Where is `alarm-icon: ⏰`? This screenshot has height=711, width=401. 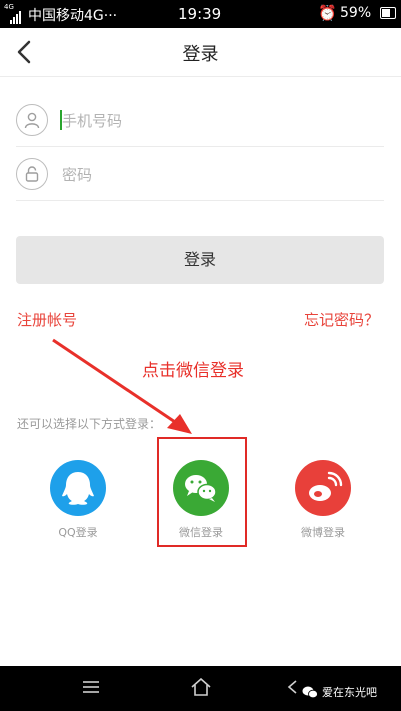 alarm-icon: ⏰ is located at coordinates (327, 13).